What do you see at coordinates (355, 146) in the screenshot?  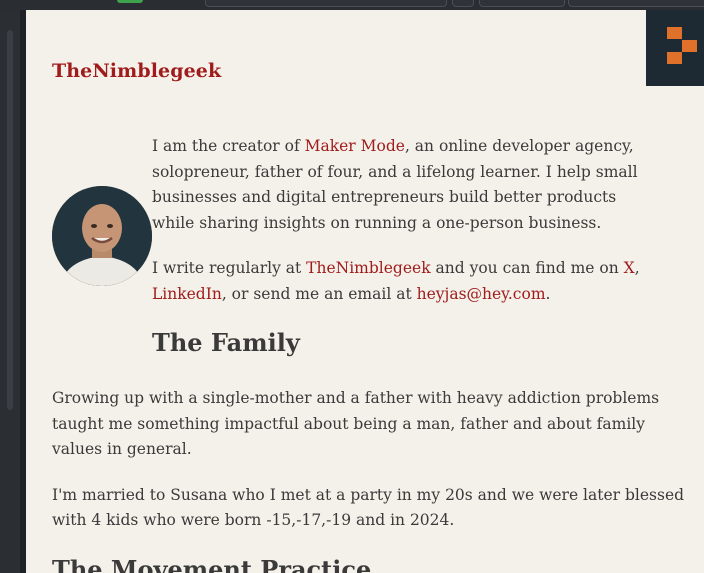 I see `maker-mode-link: Maker Mode` at bounding box center [355, 146].